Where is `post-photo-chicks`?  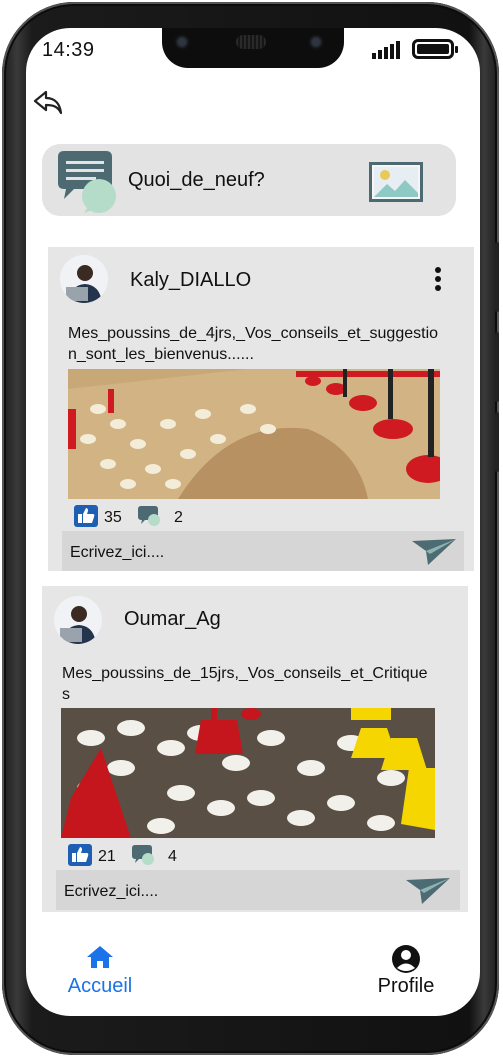 post-photo-chicks is located at coordinates (254, 434).